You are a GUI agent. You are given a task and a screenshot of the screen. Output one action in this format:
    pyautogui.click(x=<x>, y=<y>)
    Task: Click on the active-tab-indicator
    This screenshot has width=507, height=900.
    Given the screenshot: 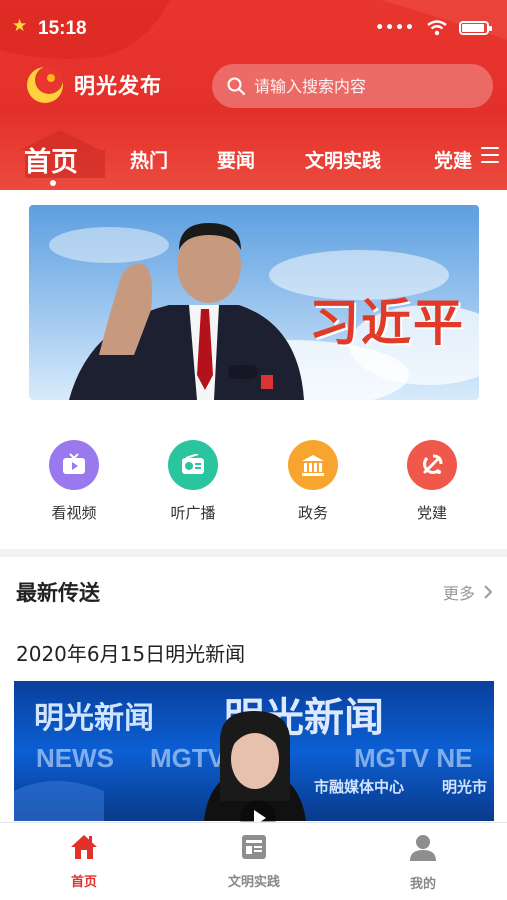 What is the action you would take?
    pyautogui.click(x=53, y=183)
    